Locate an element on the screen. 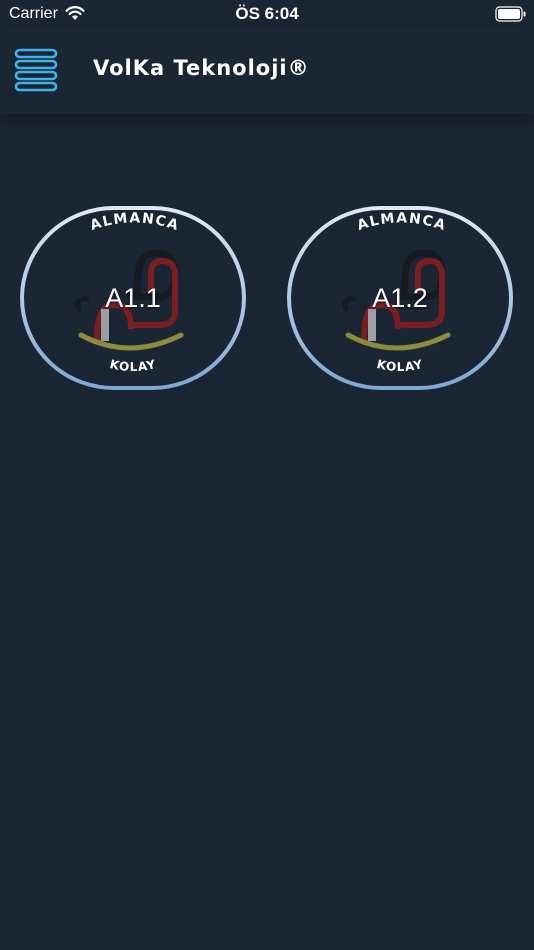 The width and height of the screenshot is (534, 950). level-label: A1.1 is located at coordinates (133, 298).